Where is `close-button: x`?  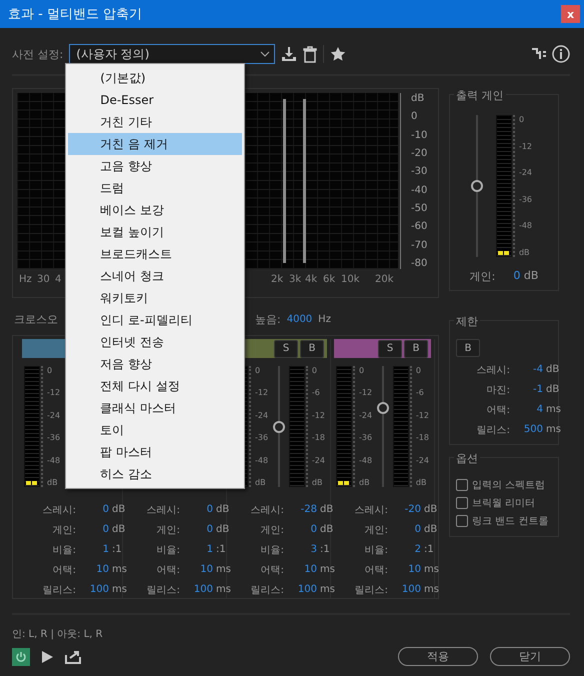 close-button: x is located at coordinates (570, 14).